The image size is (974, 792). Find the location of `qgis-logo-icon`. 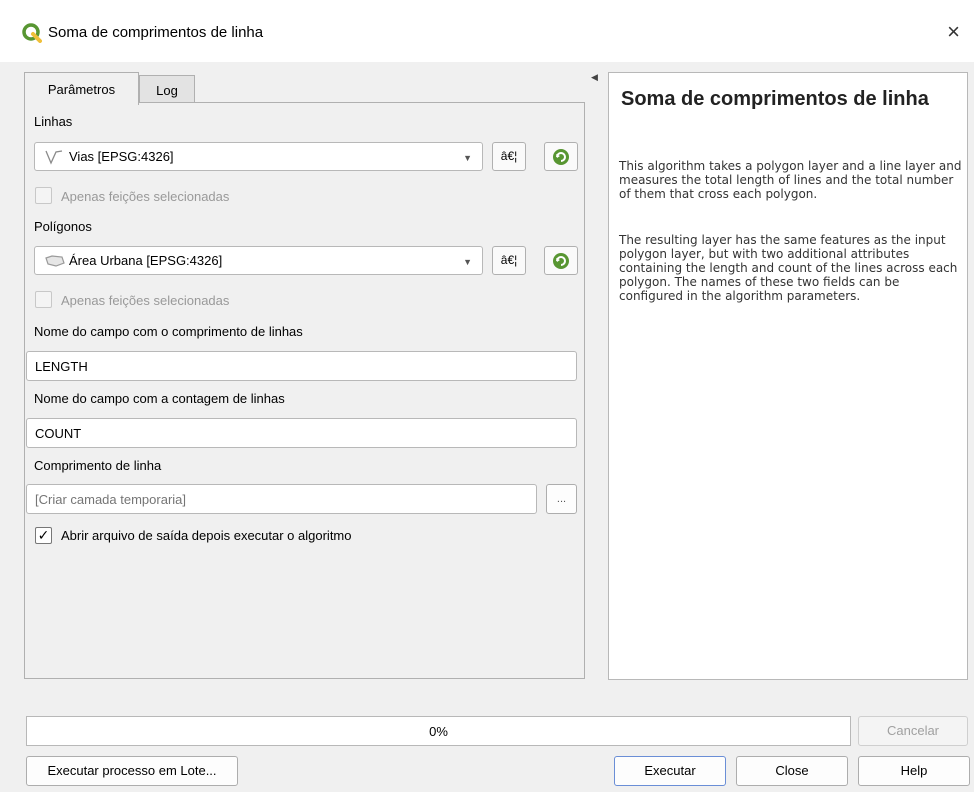

qgis-logo-icon is located at coordinates (32, 33).